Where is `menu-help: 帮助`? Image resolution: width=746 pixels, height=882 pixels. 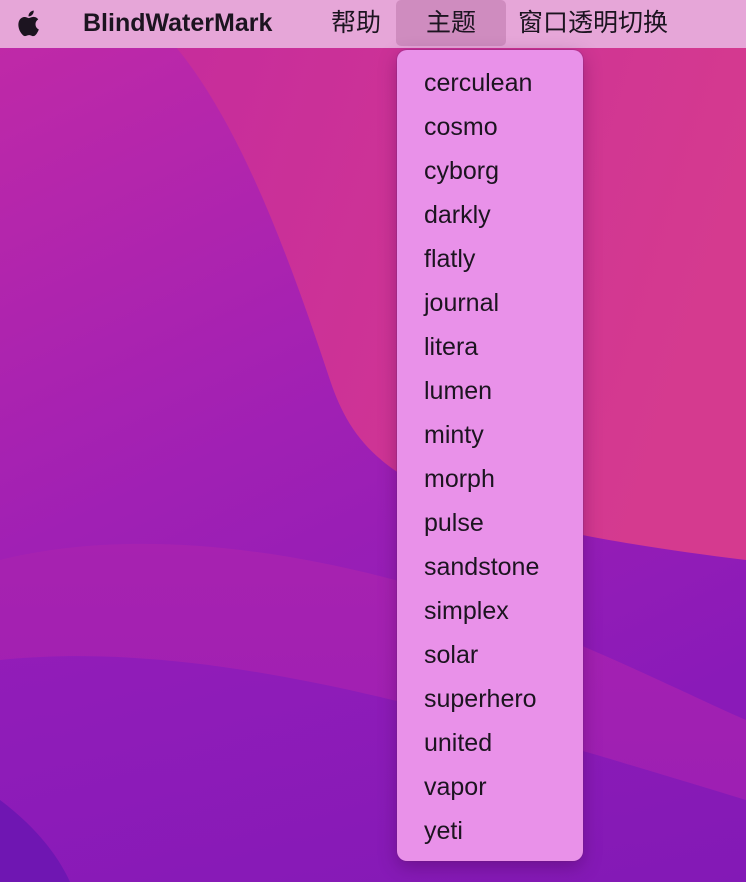 menu-help: 帮助 is located at coordinates (356, 23).